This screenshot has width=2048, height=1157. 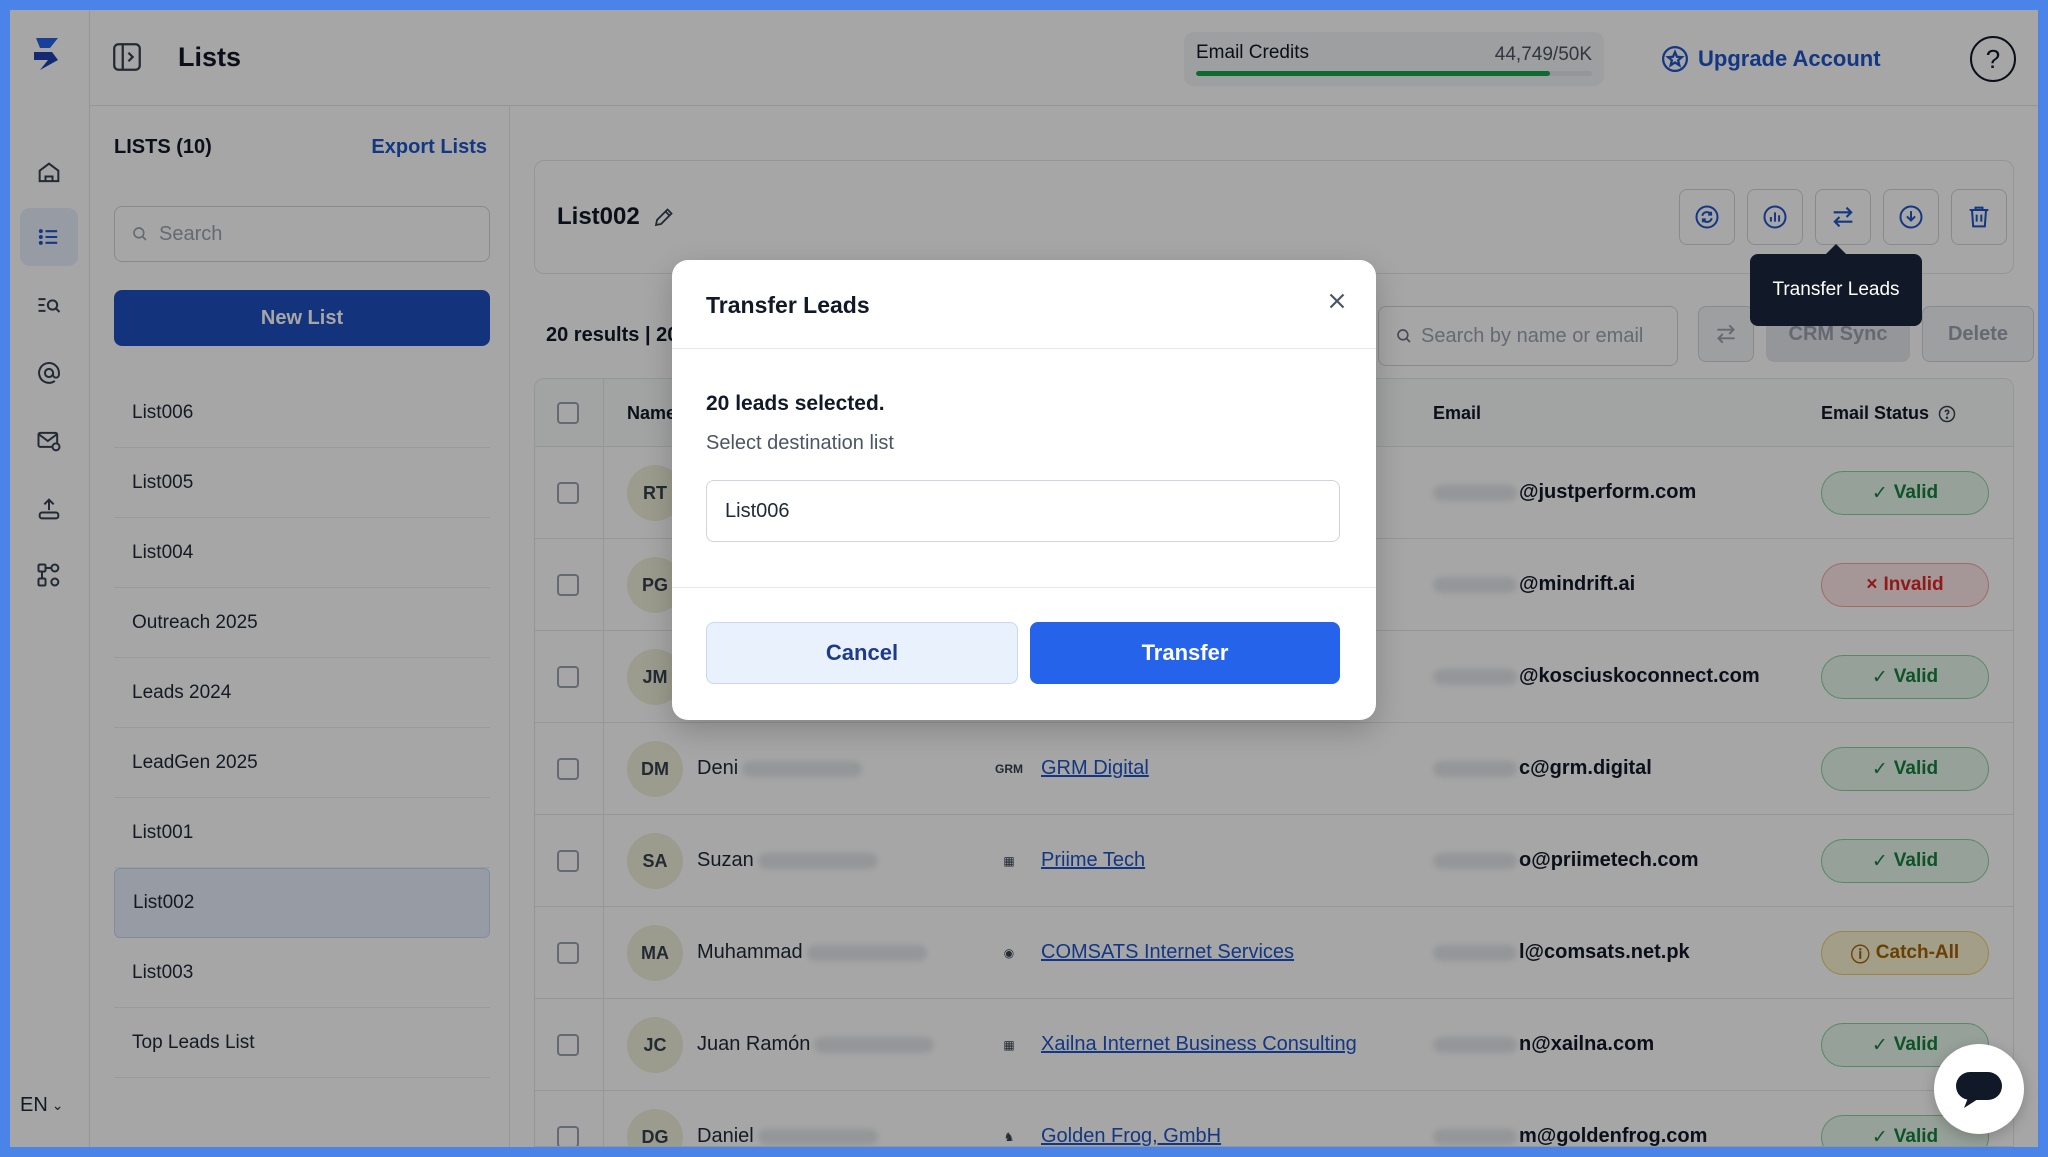 I want to click on cancel-button: Cancel, so click(x=862, y=653).